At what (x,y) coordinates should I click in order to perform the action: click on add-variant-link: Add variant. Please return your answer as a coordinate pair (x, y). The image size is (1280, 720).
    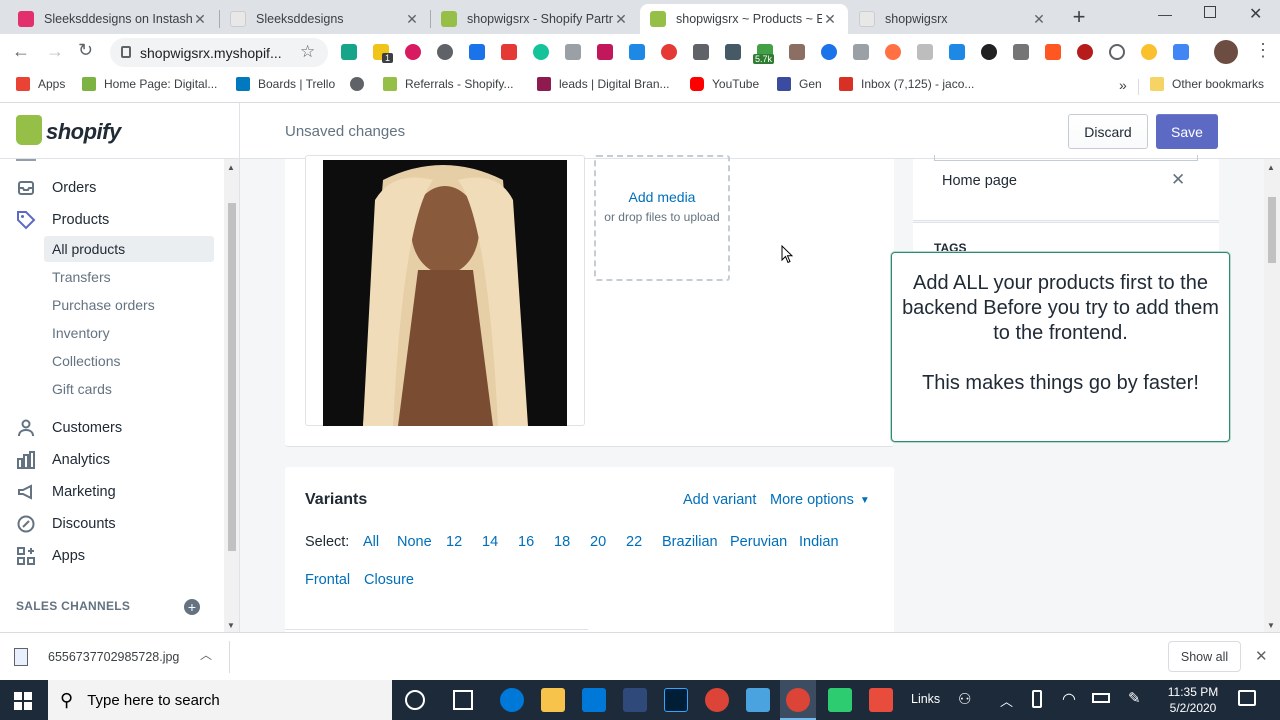
    Looking at the image, I should click on (719, 500).